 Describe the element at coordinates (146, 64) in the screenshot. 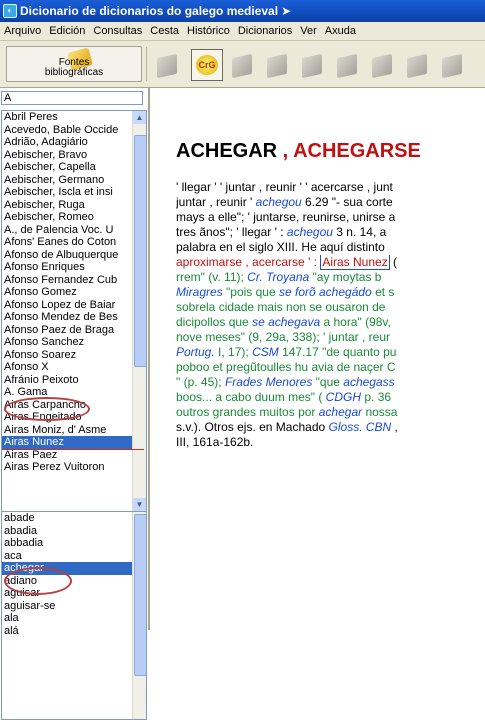

I see `toolbar-separator` at that location.